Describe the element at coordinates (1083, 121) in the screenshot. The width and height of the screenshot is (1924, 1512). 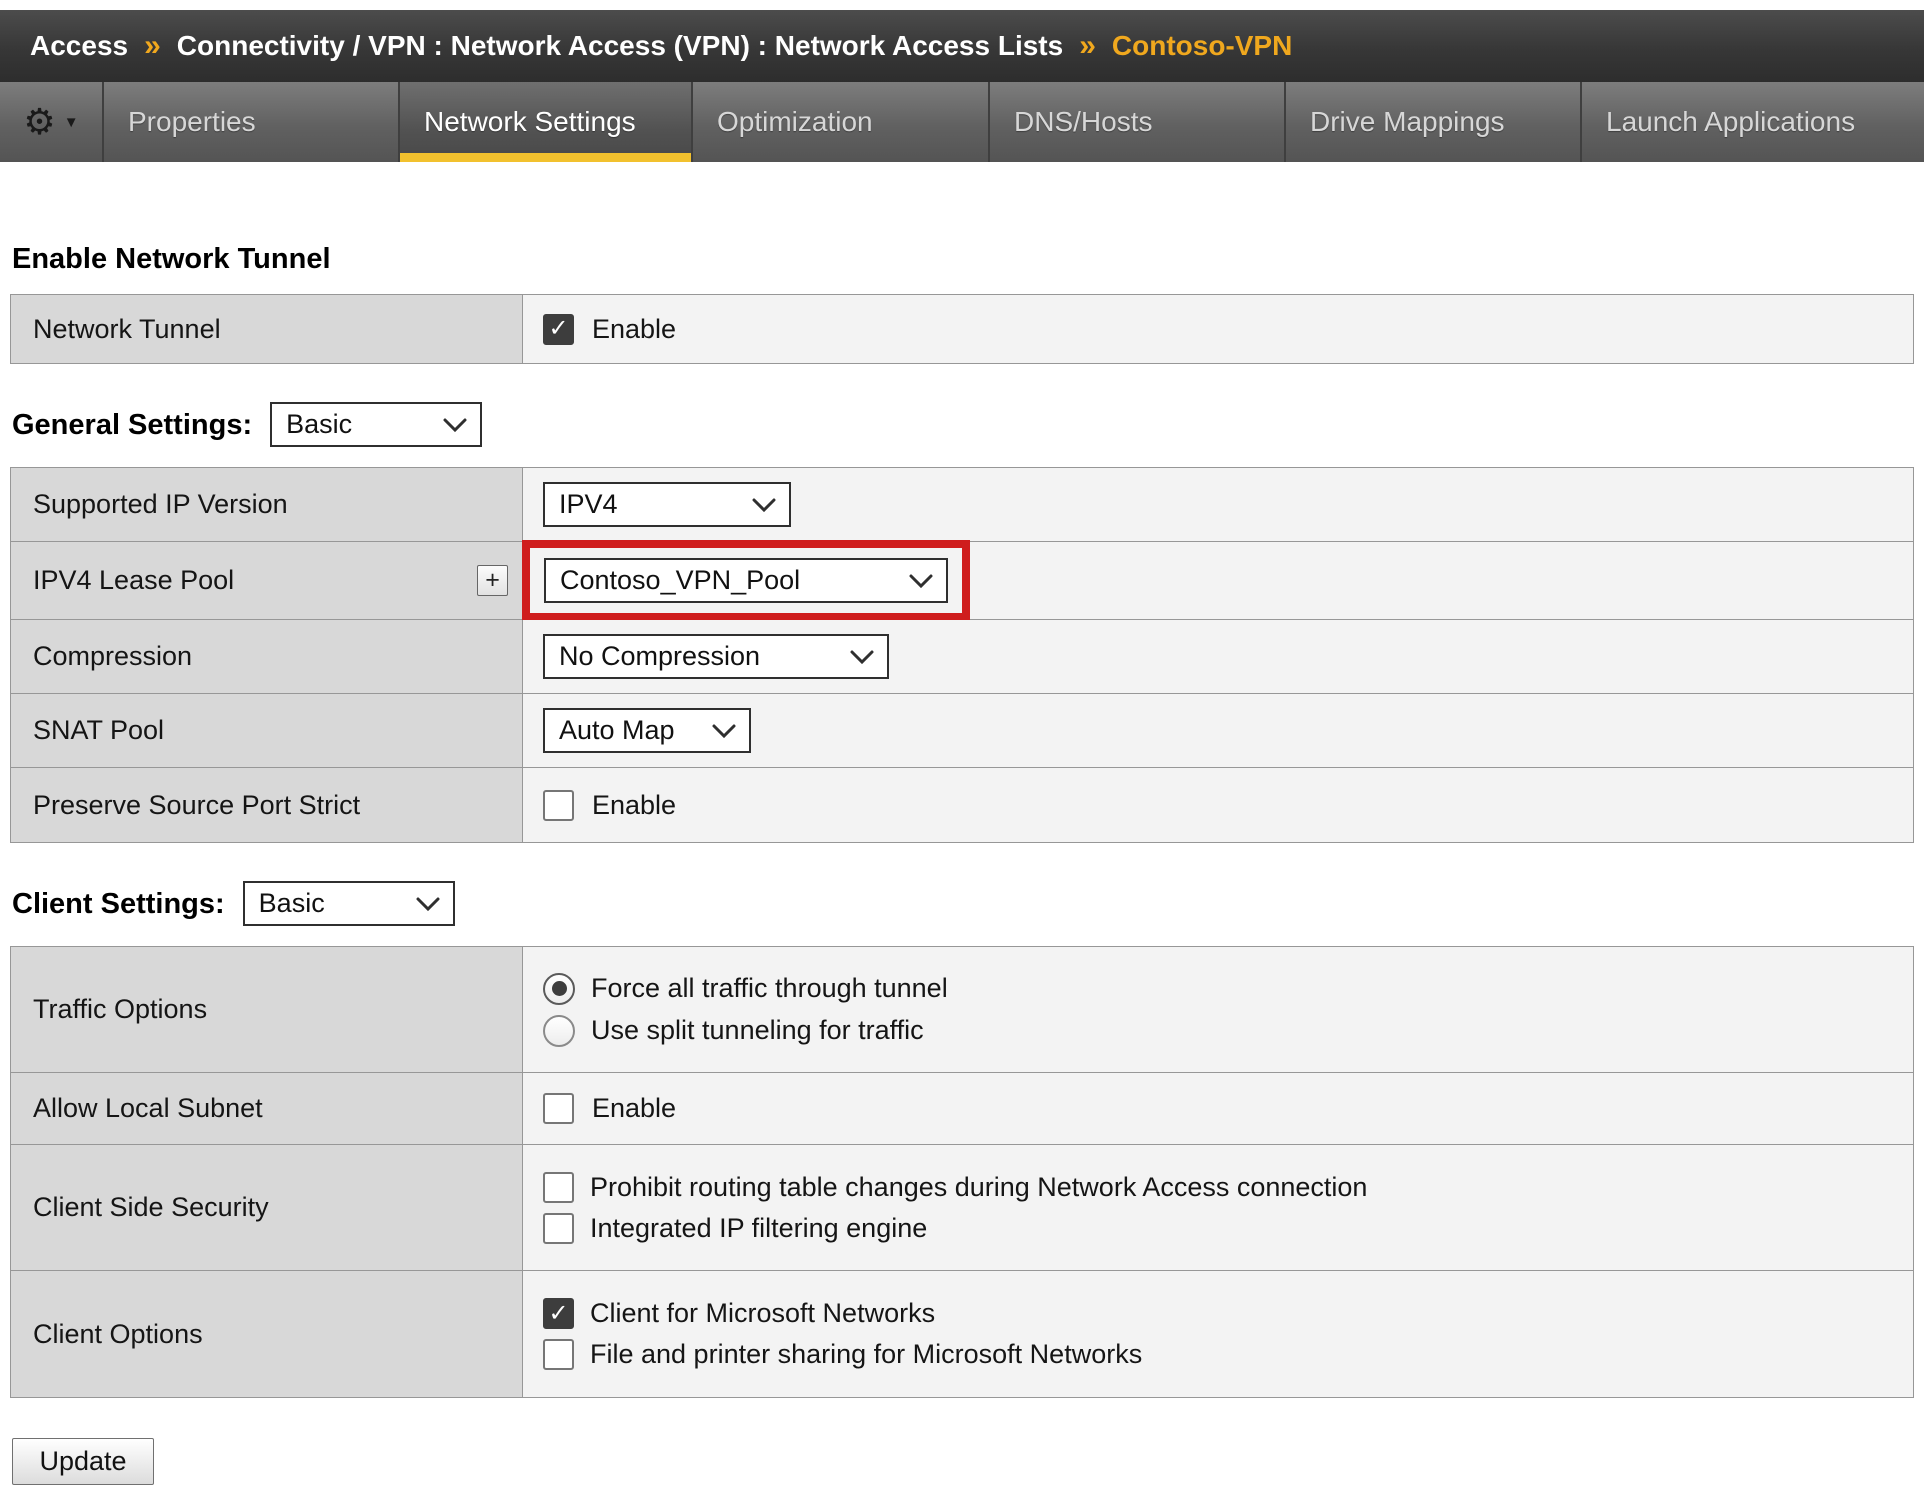
I see `tab-label: DNS/Hosts` at that location.